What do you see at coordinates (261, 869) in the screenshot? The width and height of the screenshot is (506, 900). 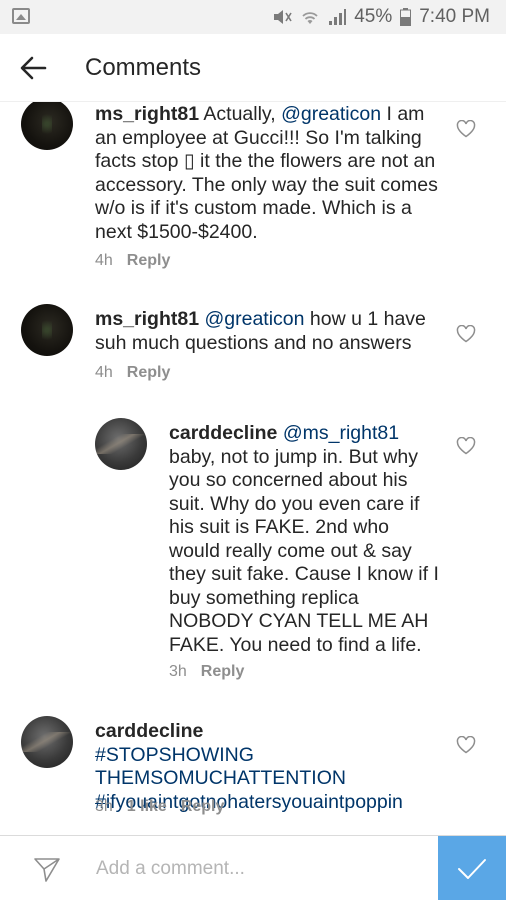 I see `comment-input` at bounding box center [261, 869].